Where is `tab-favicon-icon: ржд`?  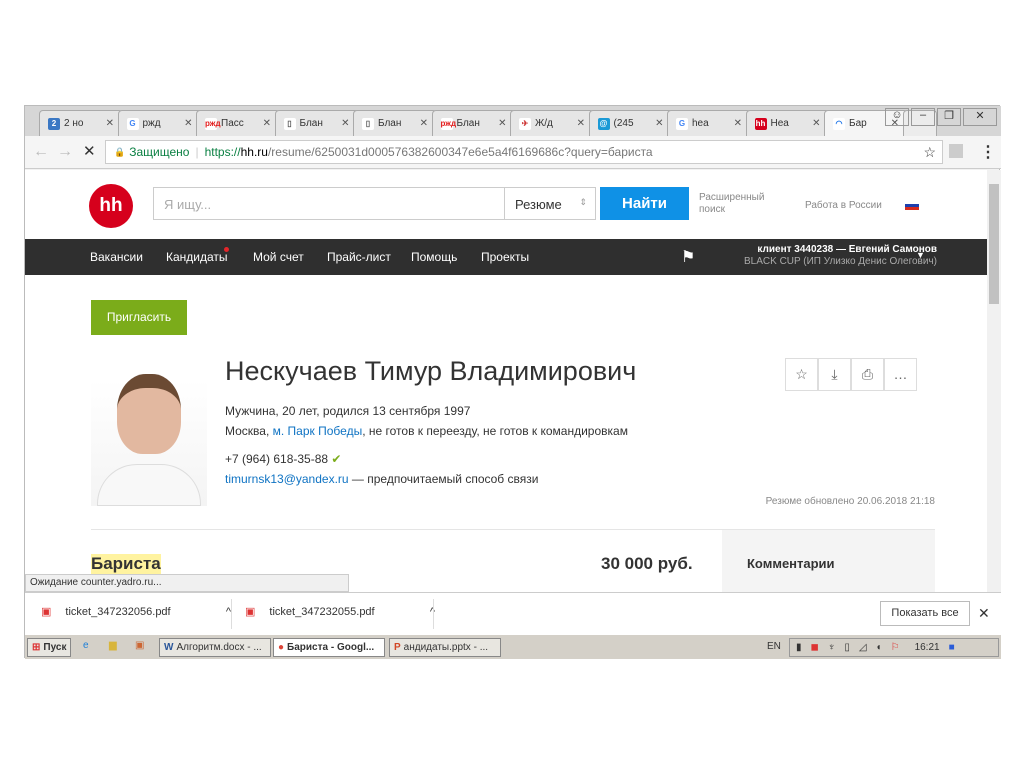
tab-favicon-icon: ржд is located at coordinates (213, 123).